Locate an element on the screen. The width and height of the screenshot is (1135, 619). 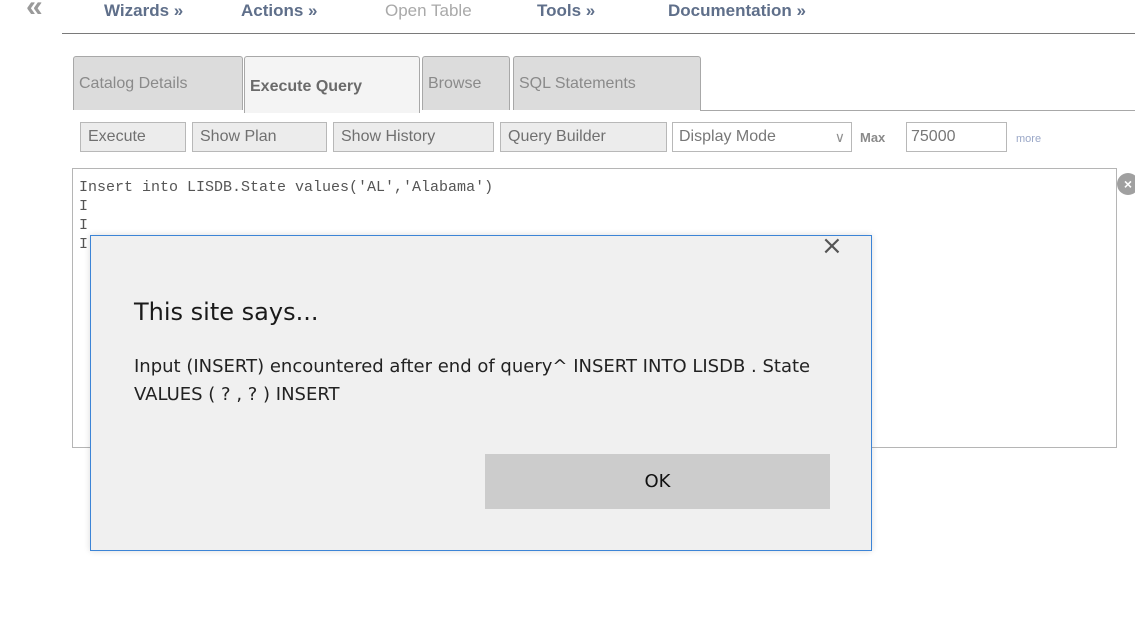
tab-catalog-details: Catalog Details is located at coordinates (158, 83).